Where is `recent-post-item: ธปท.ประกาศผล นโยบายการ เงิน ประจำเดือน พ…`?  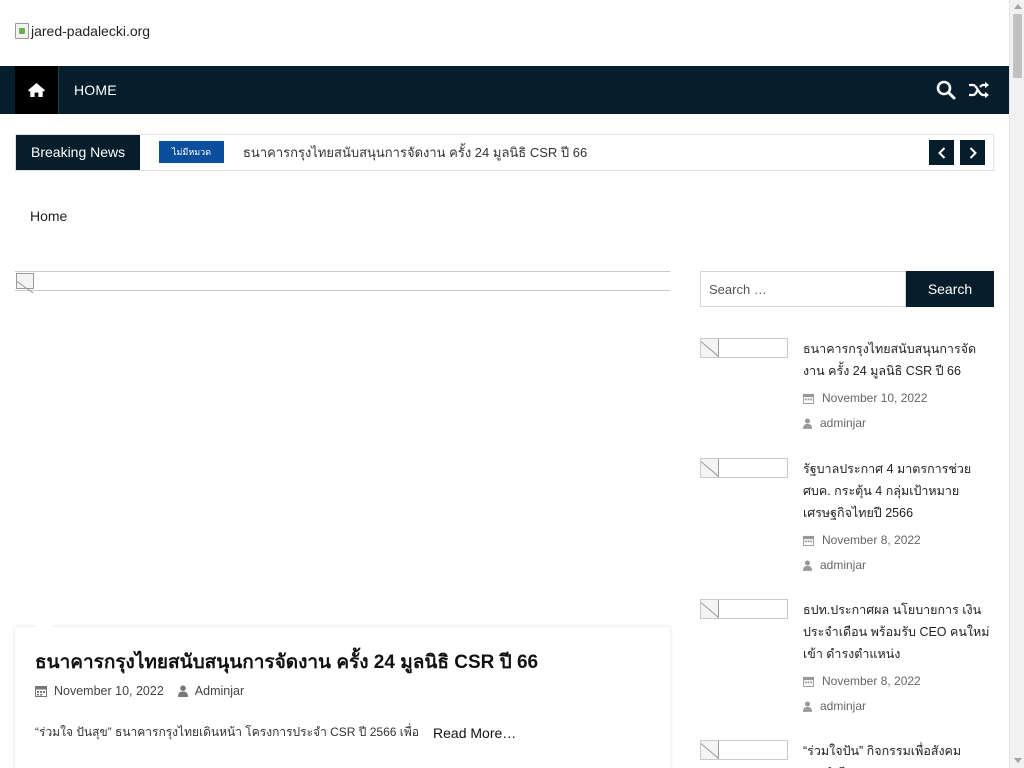 recent-post-item: ธปท.ประกาศผล นโยบายการ เงิน ประจำเดือน พ… is located at coordinates (847, 659).